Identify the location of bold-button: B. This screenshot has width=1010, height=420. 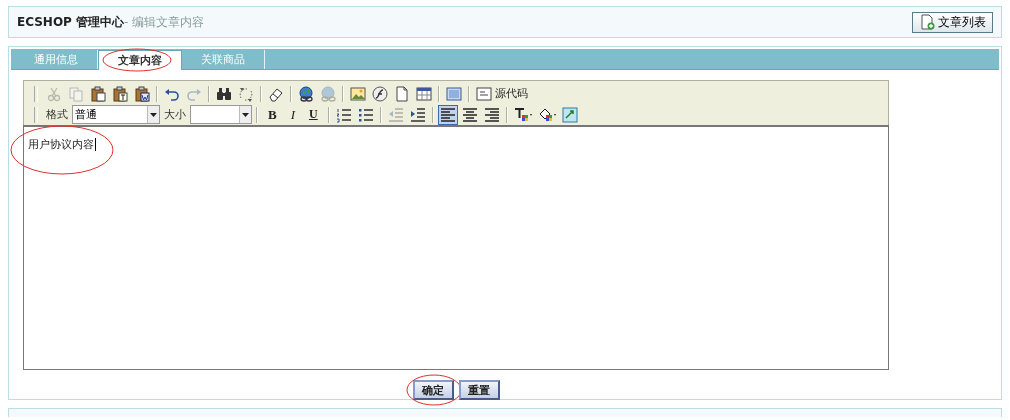
(272, 114).